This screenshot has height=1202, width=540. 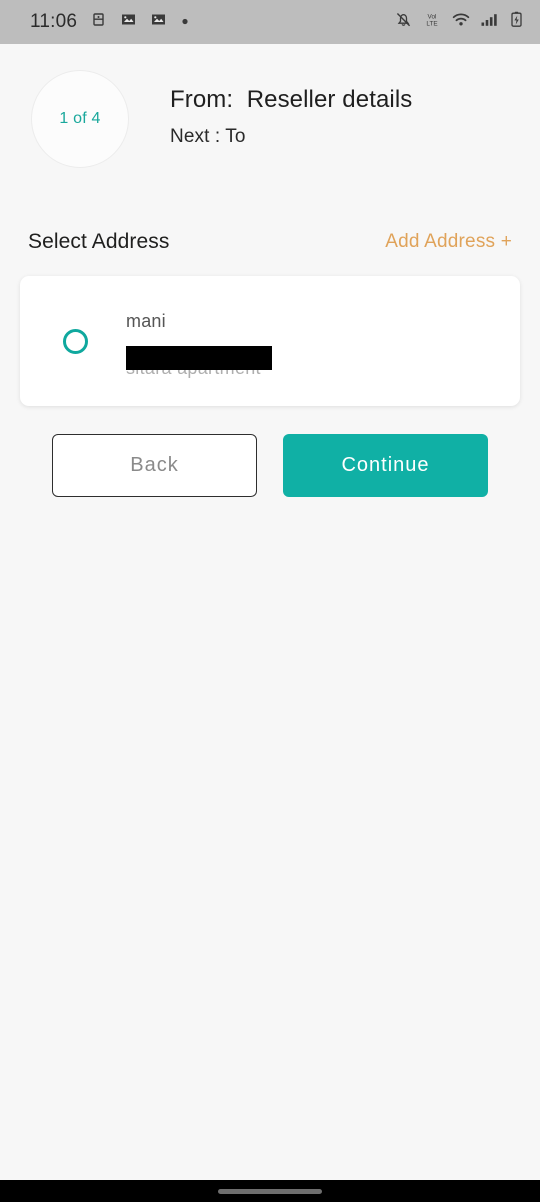 I want to click on signal-bars-icon, so click(x=490, y=22).